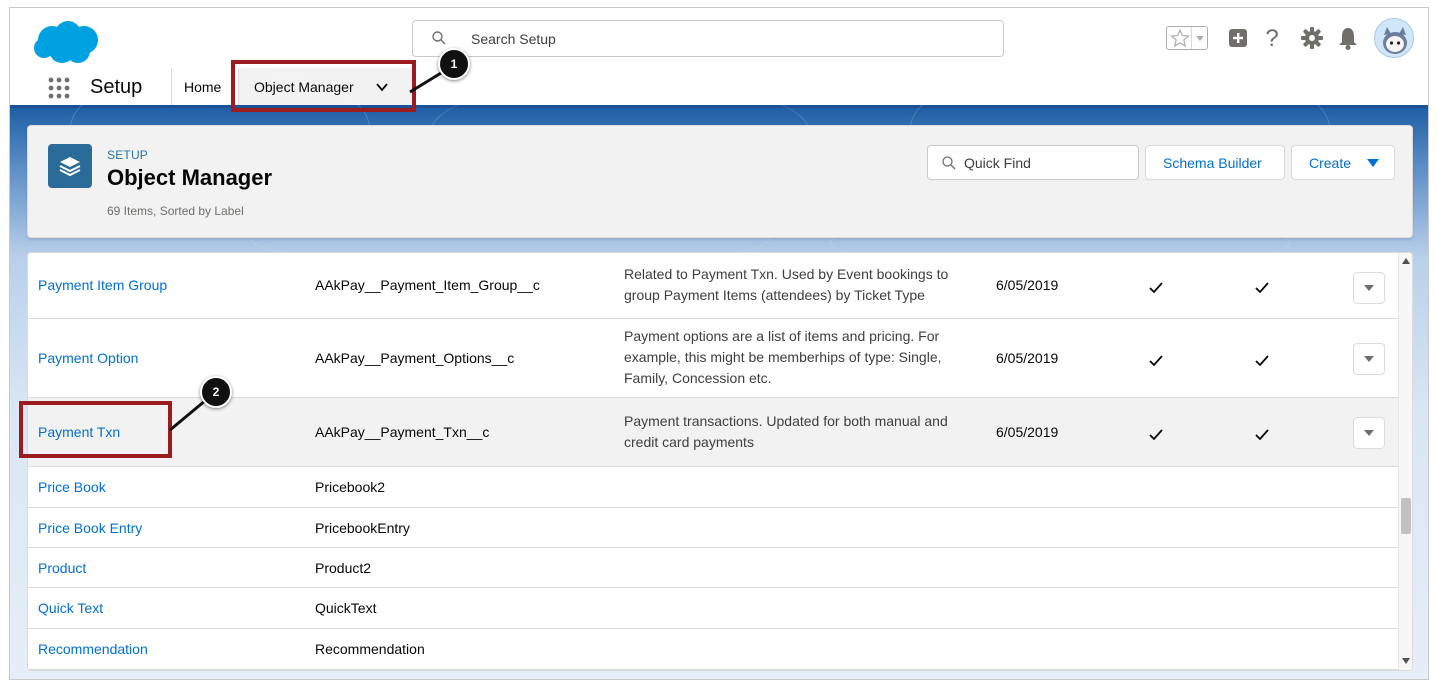 Image resolution: width=1438 pixels, height=686 pixels. What do you see at coordinates (216, 392) in the screenshot?
I see `callout-badge-2: 2` at bounding box center [216, 392].